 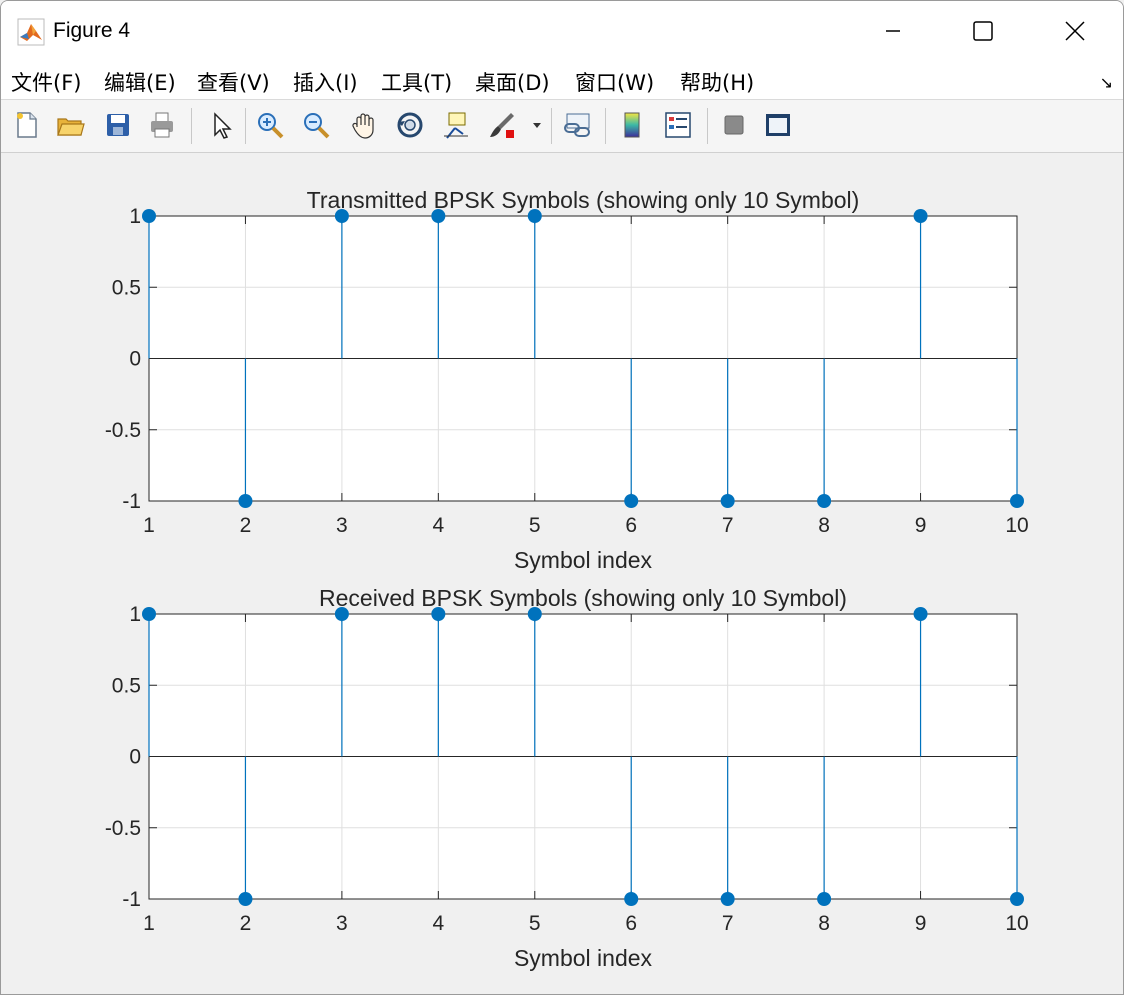 What do you see at coordinates (824, 923) in the screenshot?
I see `chart2-x-tick-label: 8` at bounding box center [824, 923].